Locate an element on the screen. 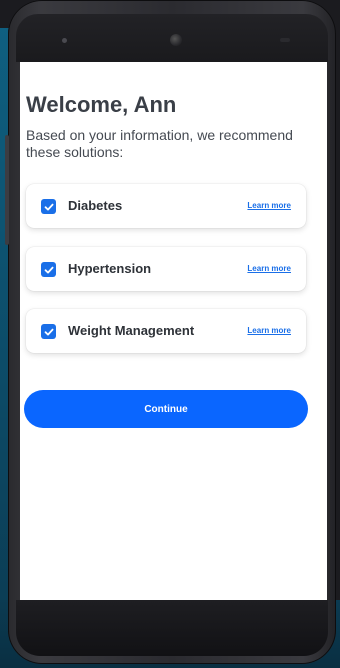  front-camera-icon is located at coordinates (176, 40).